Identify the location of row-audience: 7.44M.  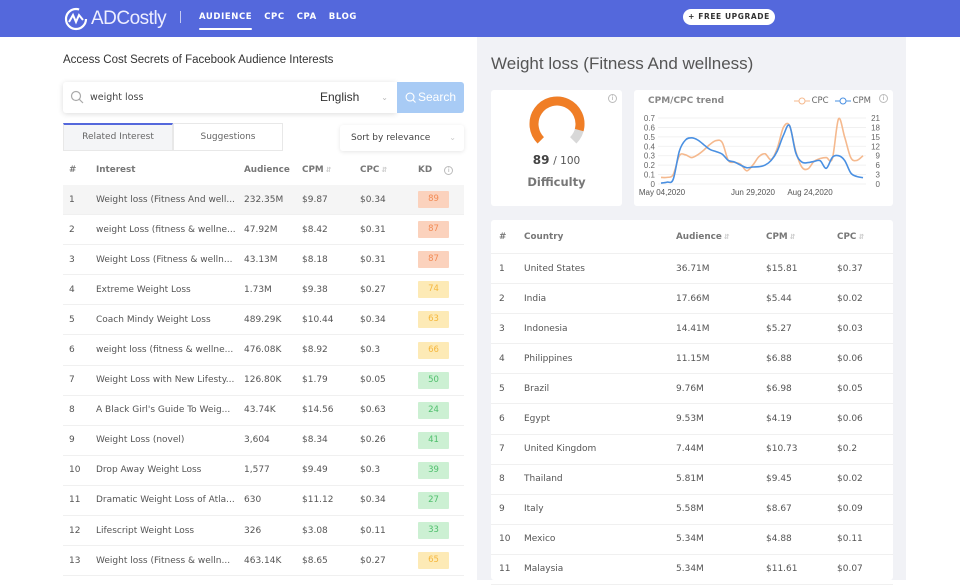
(690, 449).